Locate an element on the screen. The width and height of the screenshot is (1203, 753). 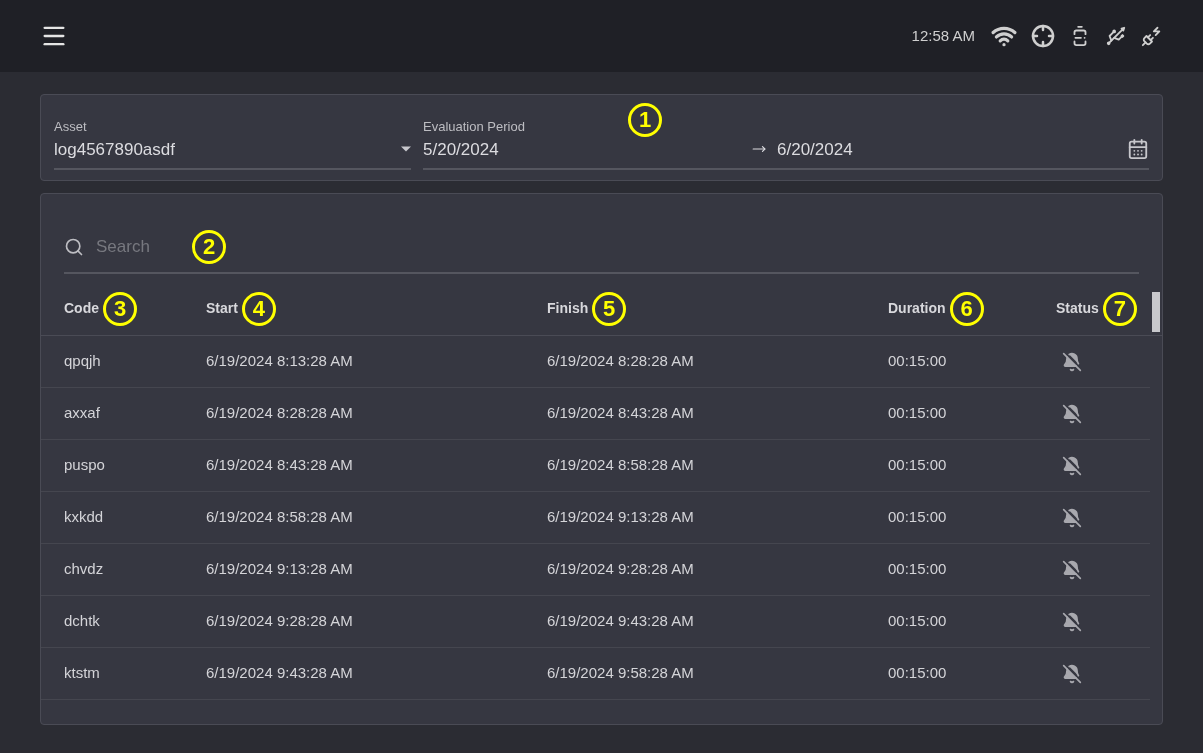
table-row: puspo 6/19/2024 8:43:28 AM 6/19/2024 8:58:28 AM 00:15:00 is located at coordinates (595, 466).